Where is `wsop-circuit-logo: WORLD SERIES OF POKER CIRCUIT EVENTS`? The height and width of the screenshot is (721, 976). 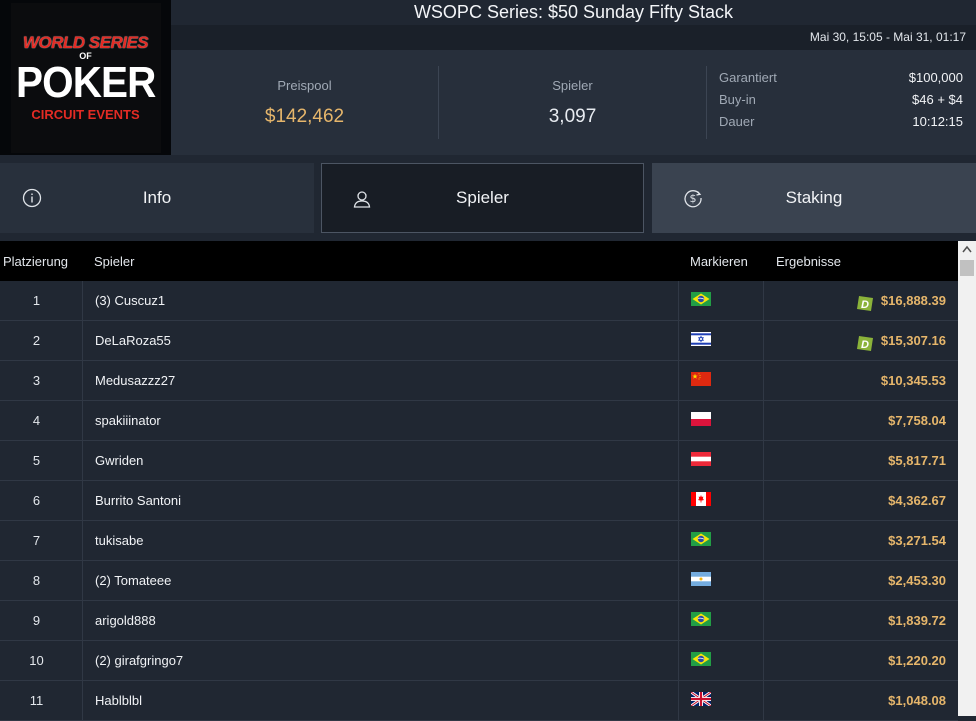
wsop-circuit-logo: WORLD SERIES OF POKER CIRCUIT EVENTS is located at coordinates (85, 77).